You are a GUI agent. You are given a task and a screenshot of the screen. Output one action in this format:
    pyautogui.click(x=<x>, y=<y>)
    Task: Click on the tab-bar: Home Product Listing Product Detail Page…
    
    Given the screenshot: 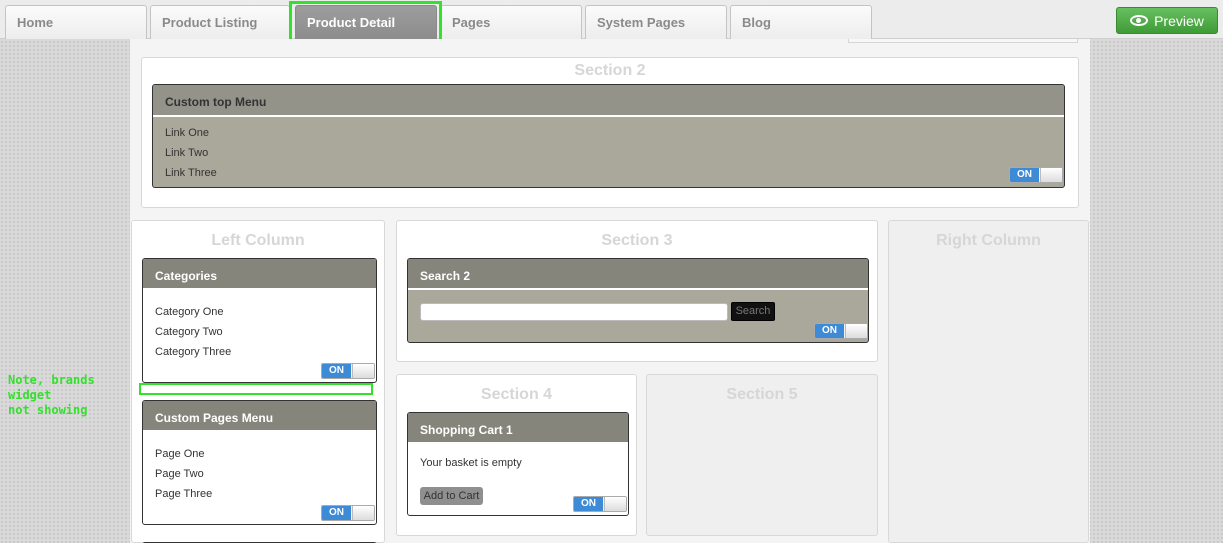 What is the action you would take?
    pyautogui.click(x=611, y=19)
    